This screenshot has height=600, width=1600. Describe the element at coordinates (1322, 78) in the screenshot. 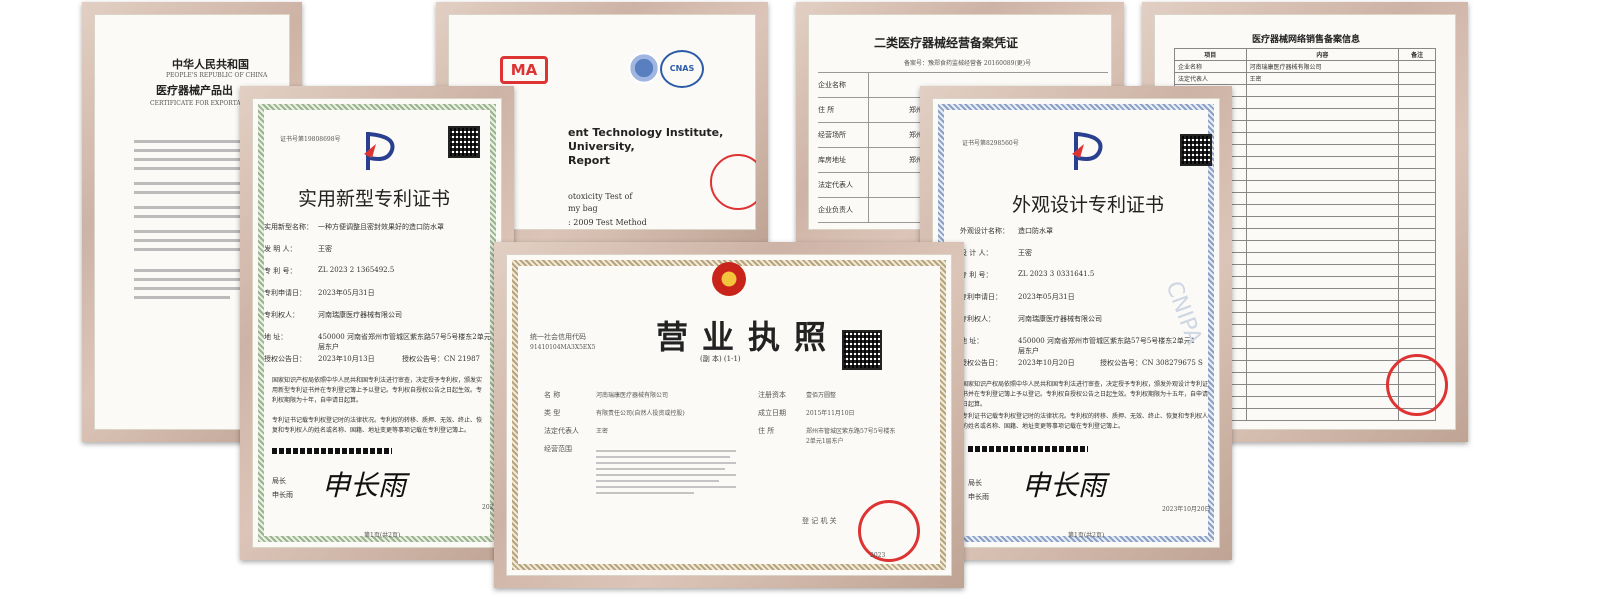

I see `network-row-1-value: 王密` at that location.